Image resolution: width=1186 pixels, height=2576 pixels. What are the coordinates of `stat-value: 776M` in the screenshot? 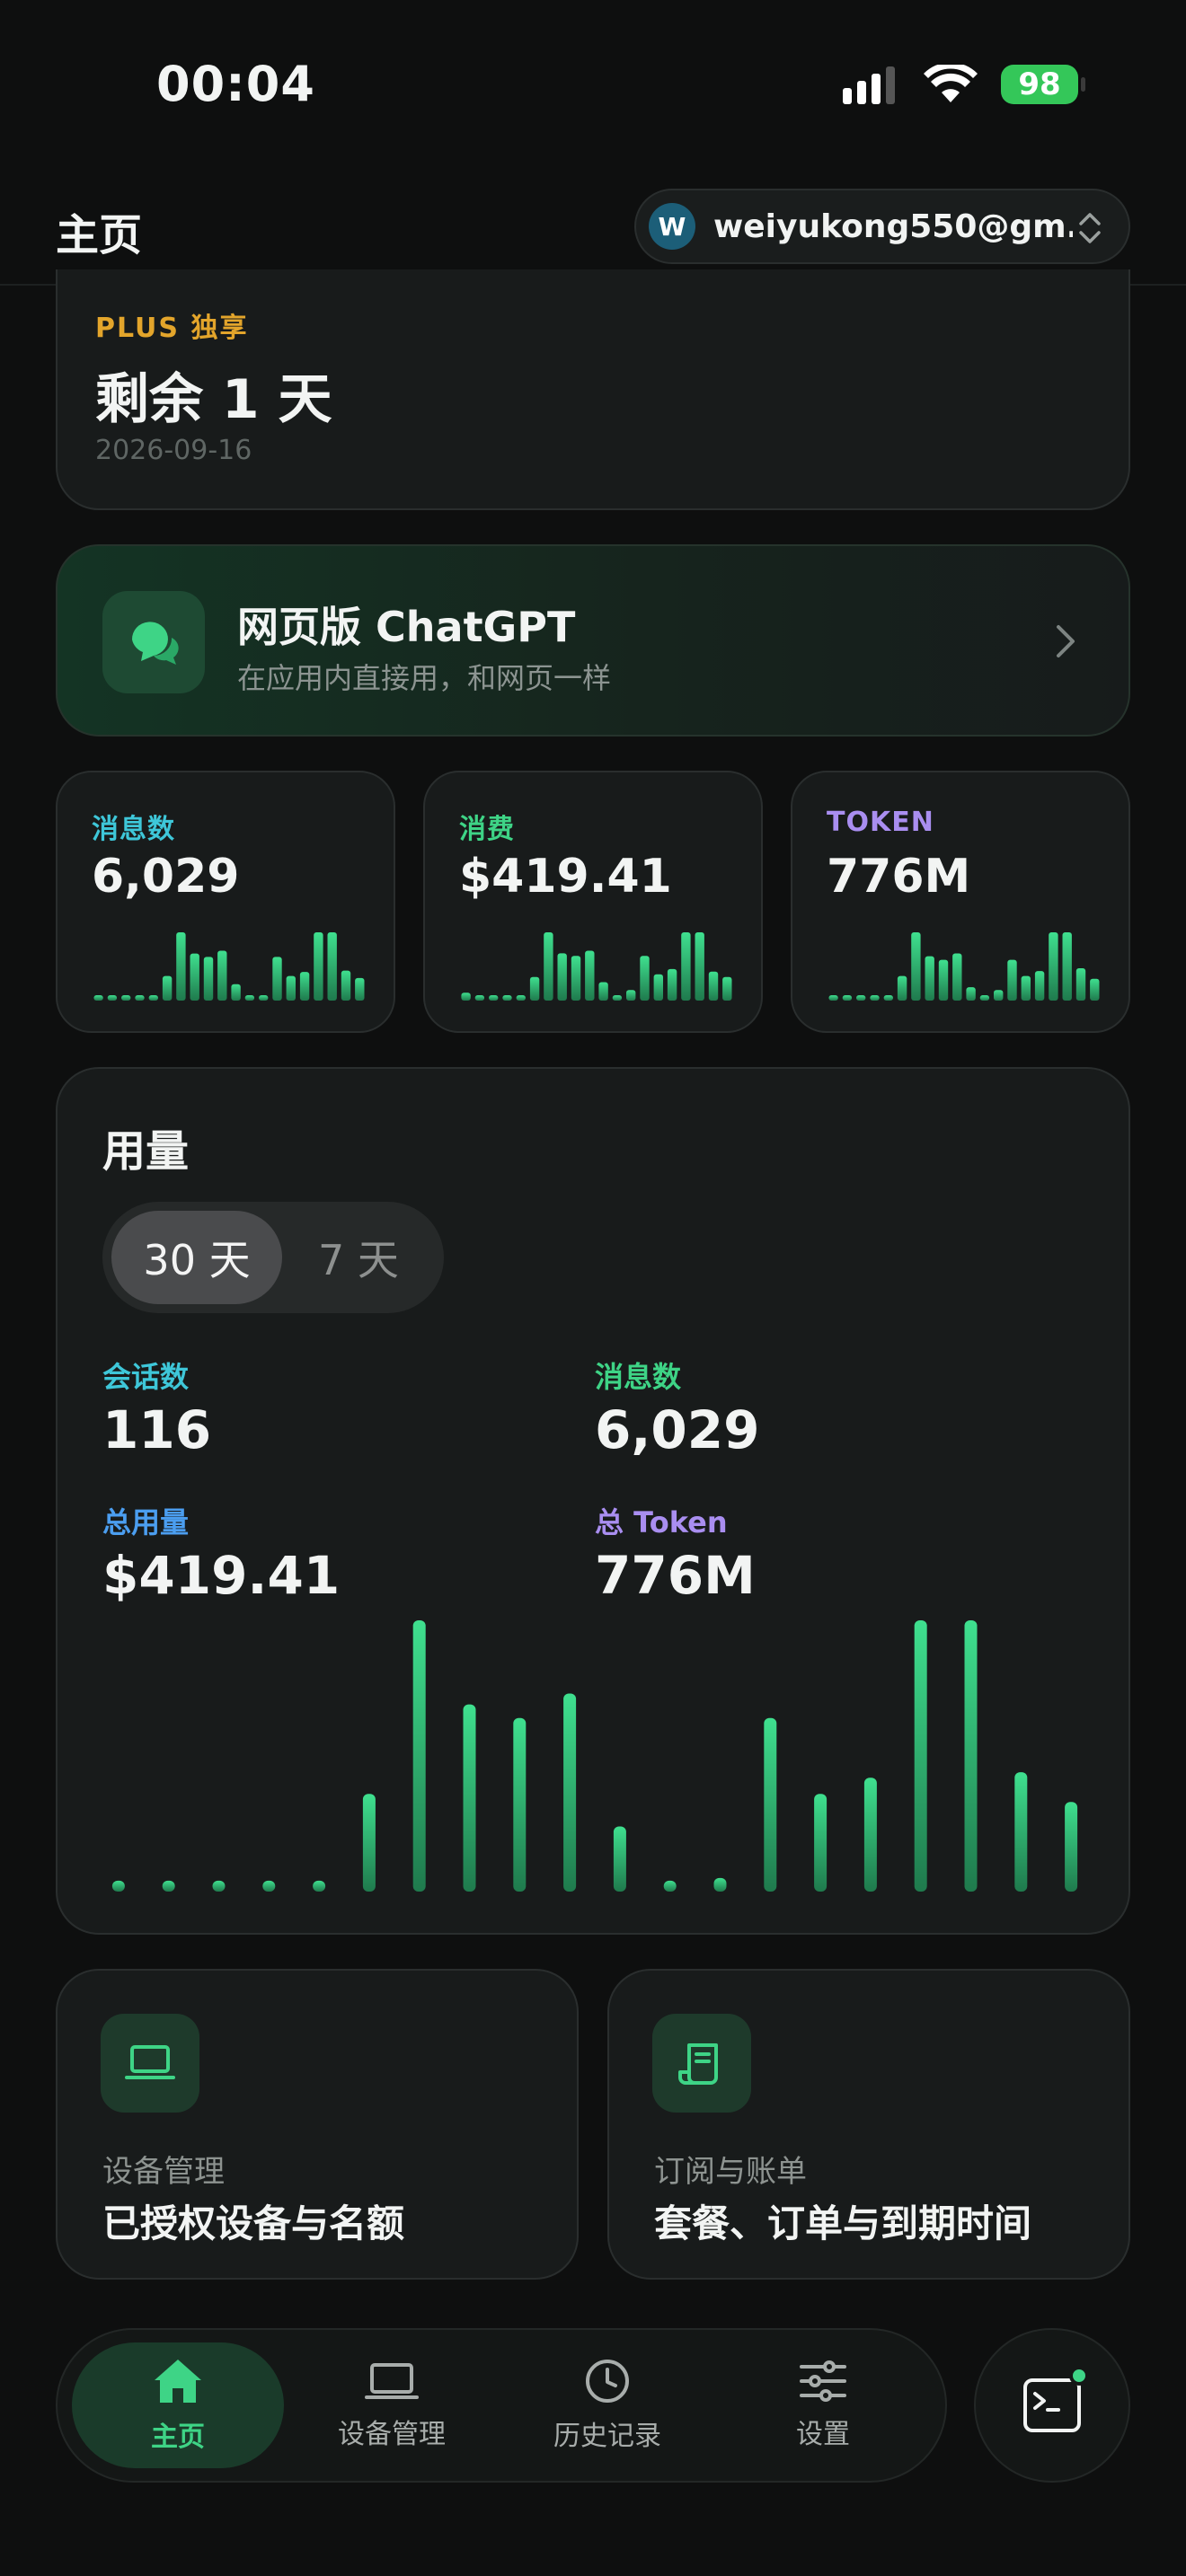 It's located at (899, 877).